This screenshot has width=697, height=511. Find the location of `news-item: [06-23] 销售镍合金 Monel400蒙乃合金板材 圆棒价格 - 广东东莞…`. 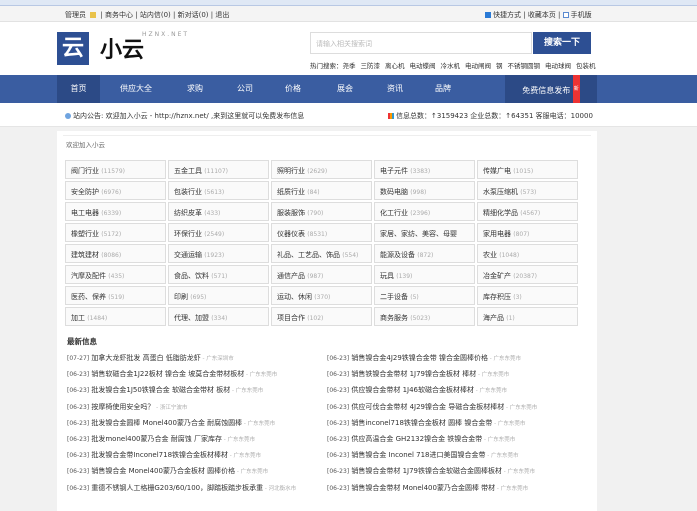

news-item: [06-23] 销售镍合金 Monel400蒙乃合金板材 圆棒价格 - 广东东莞… is located at coordinates (196, 474).